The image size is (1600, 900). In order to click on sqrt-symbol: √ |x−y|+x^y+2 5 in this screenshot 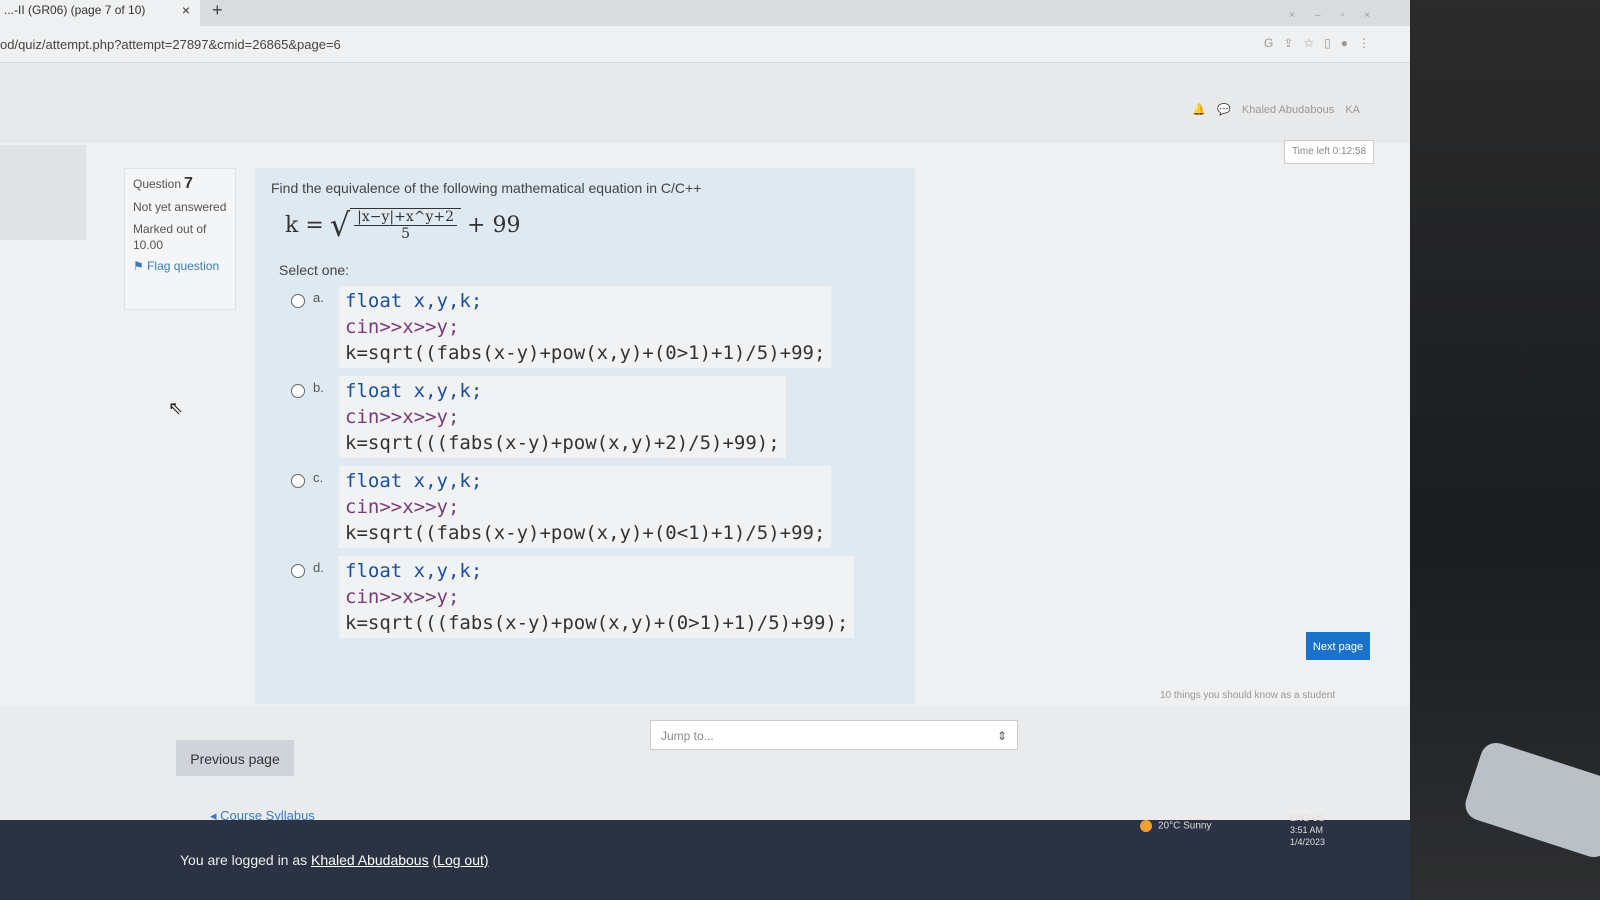, I will do `click(395, 225)`.